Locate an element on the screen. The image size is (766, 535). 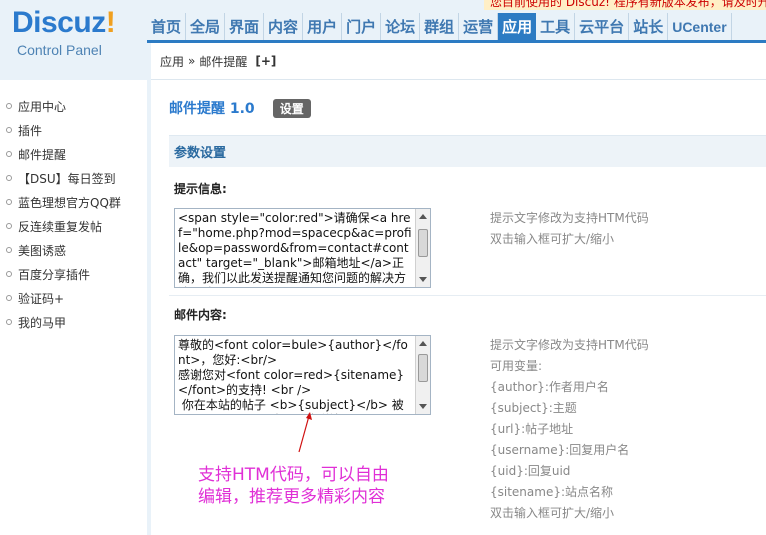
nav-home: 首页 is located at coordinates (167, 26).